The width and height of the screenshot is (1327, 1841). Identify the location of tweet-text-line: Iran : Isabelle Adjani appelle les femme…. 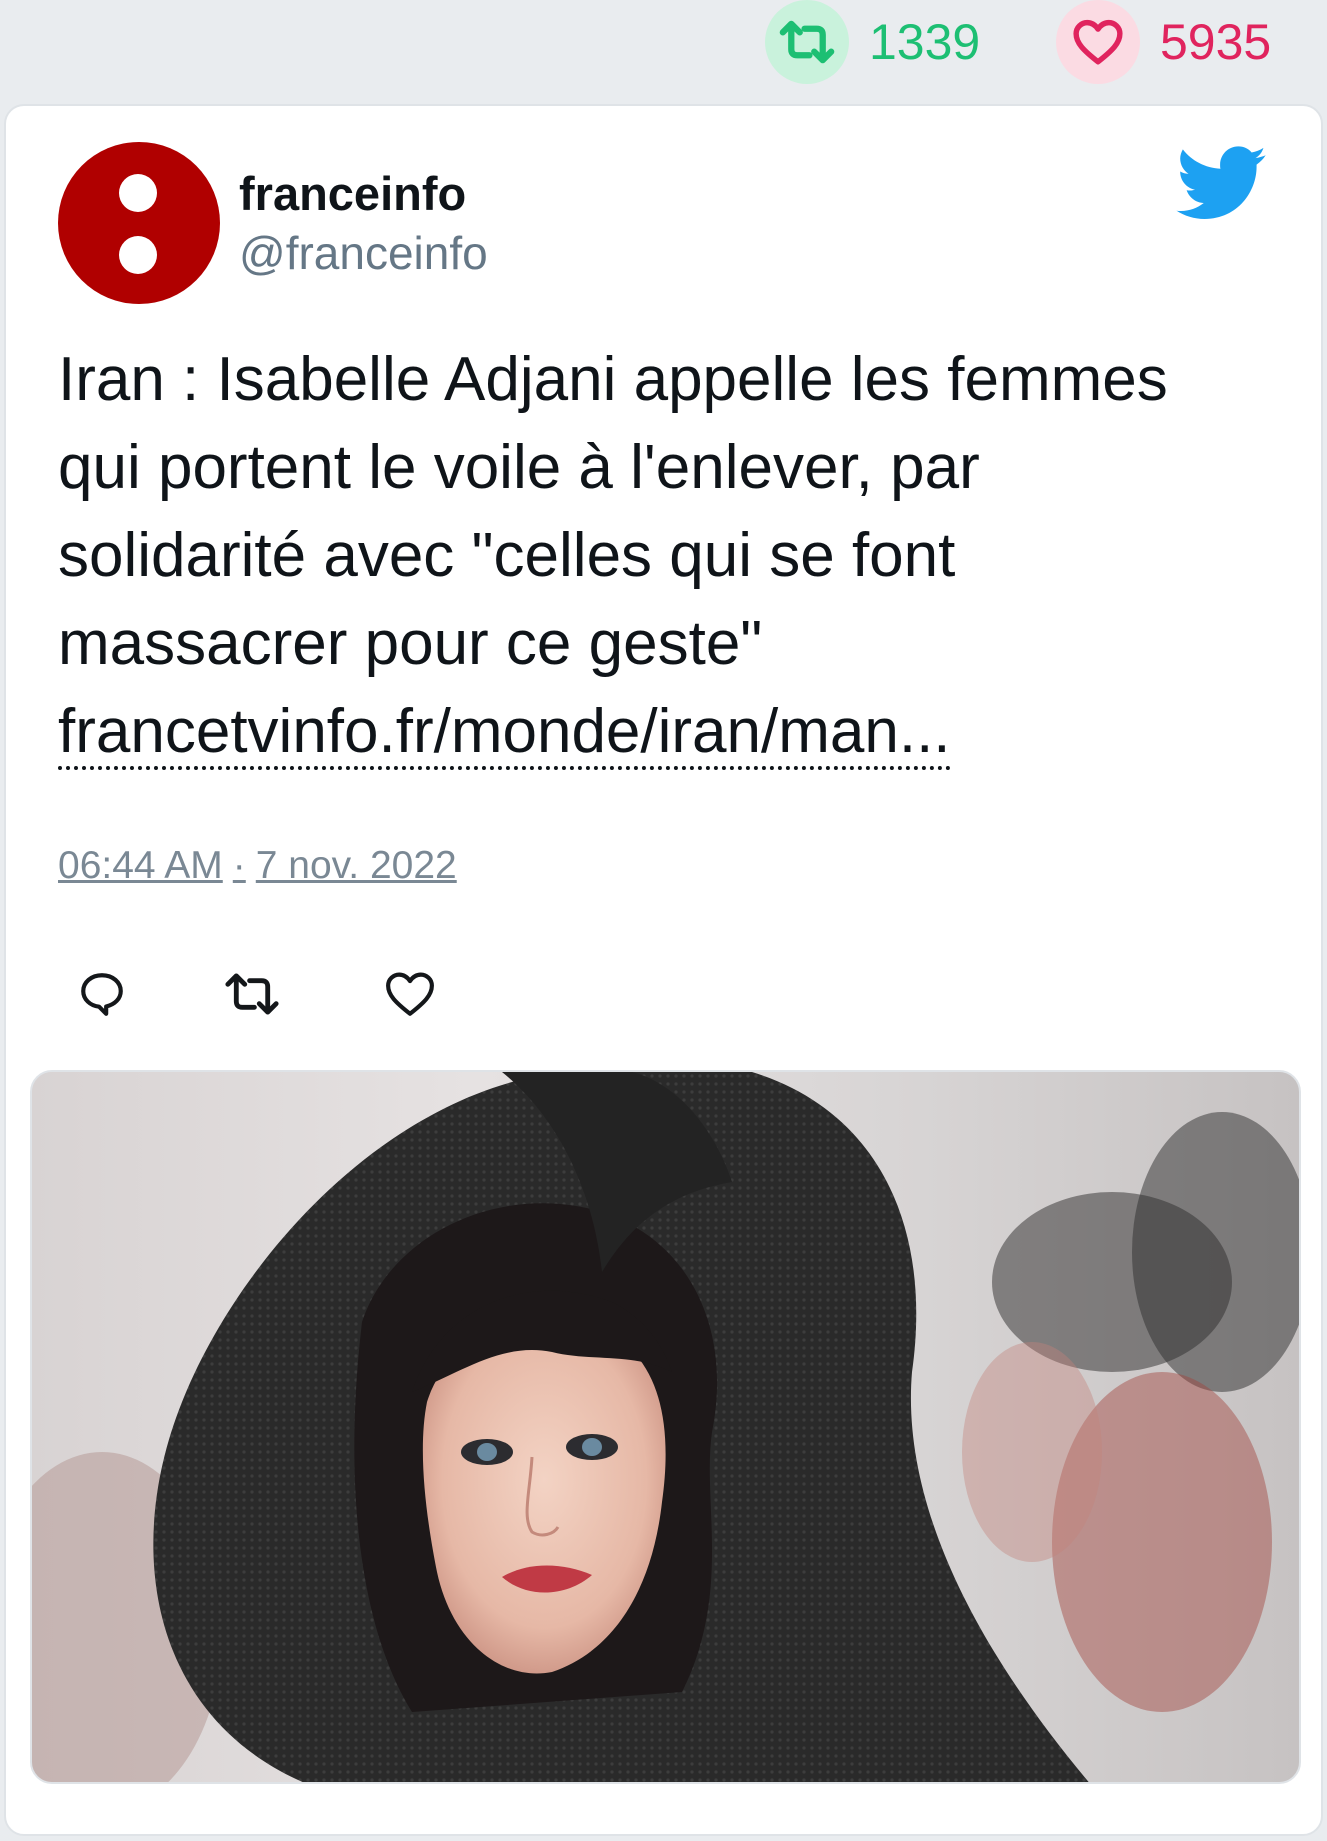
(613, 379).